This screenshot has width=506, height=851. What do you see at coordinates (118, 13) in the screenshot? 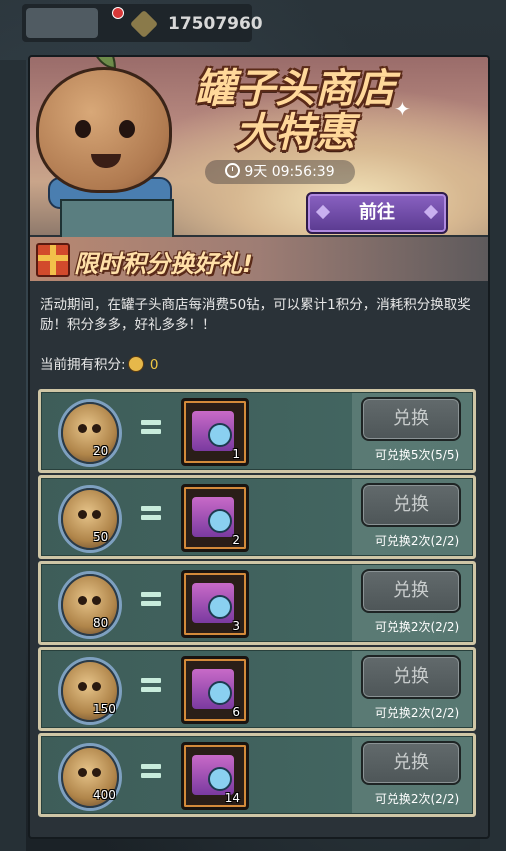
I see `notification-dot` at bounding box center [118, 13].